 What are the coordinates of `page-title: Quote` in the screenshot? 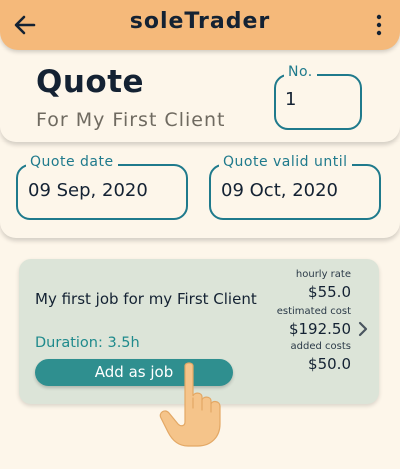 It's located at (90, 82).